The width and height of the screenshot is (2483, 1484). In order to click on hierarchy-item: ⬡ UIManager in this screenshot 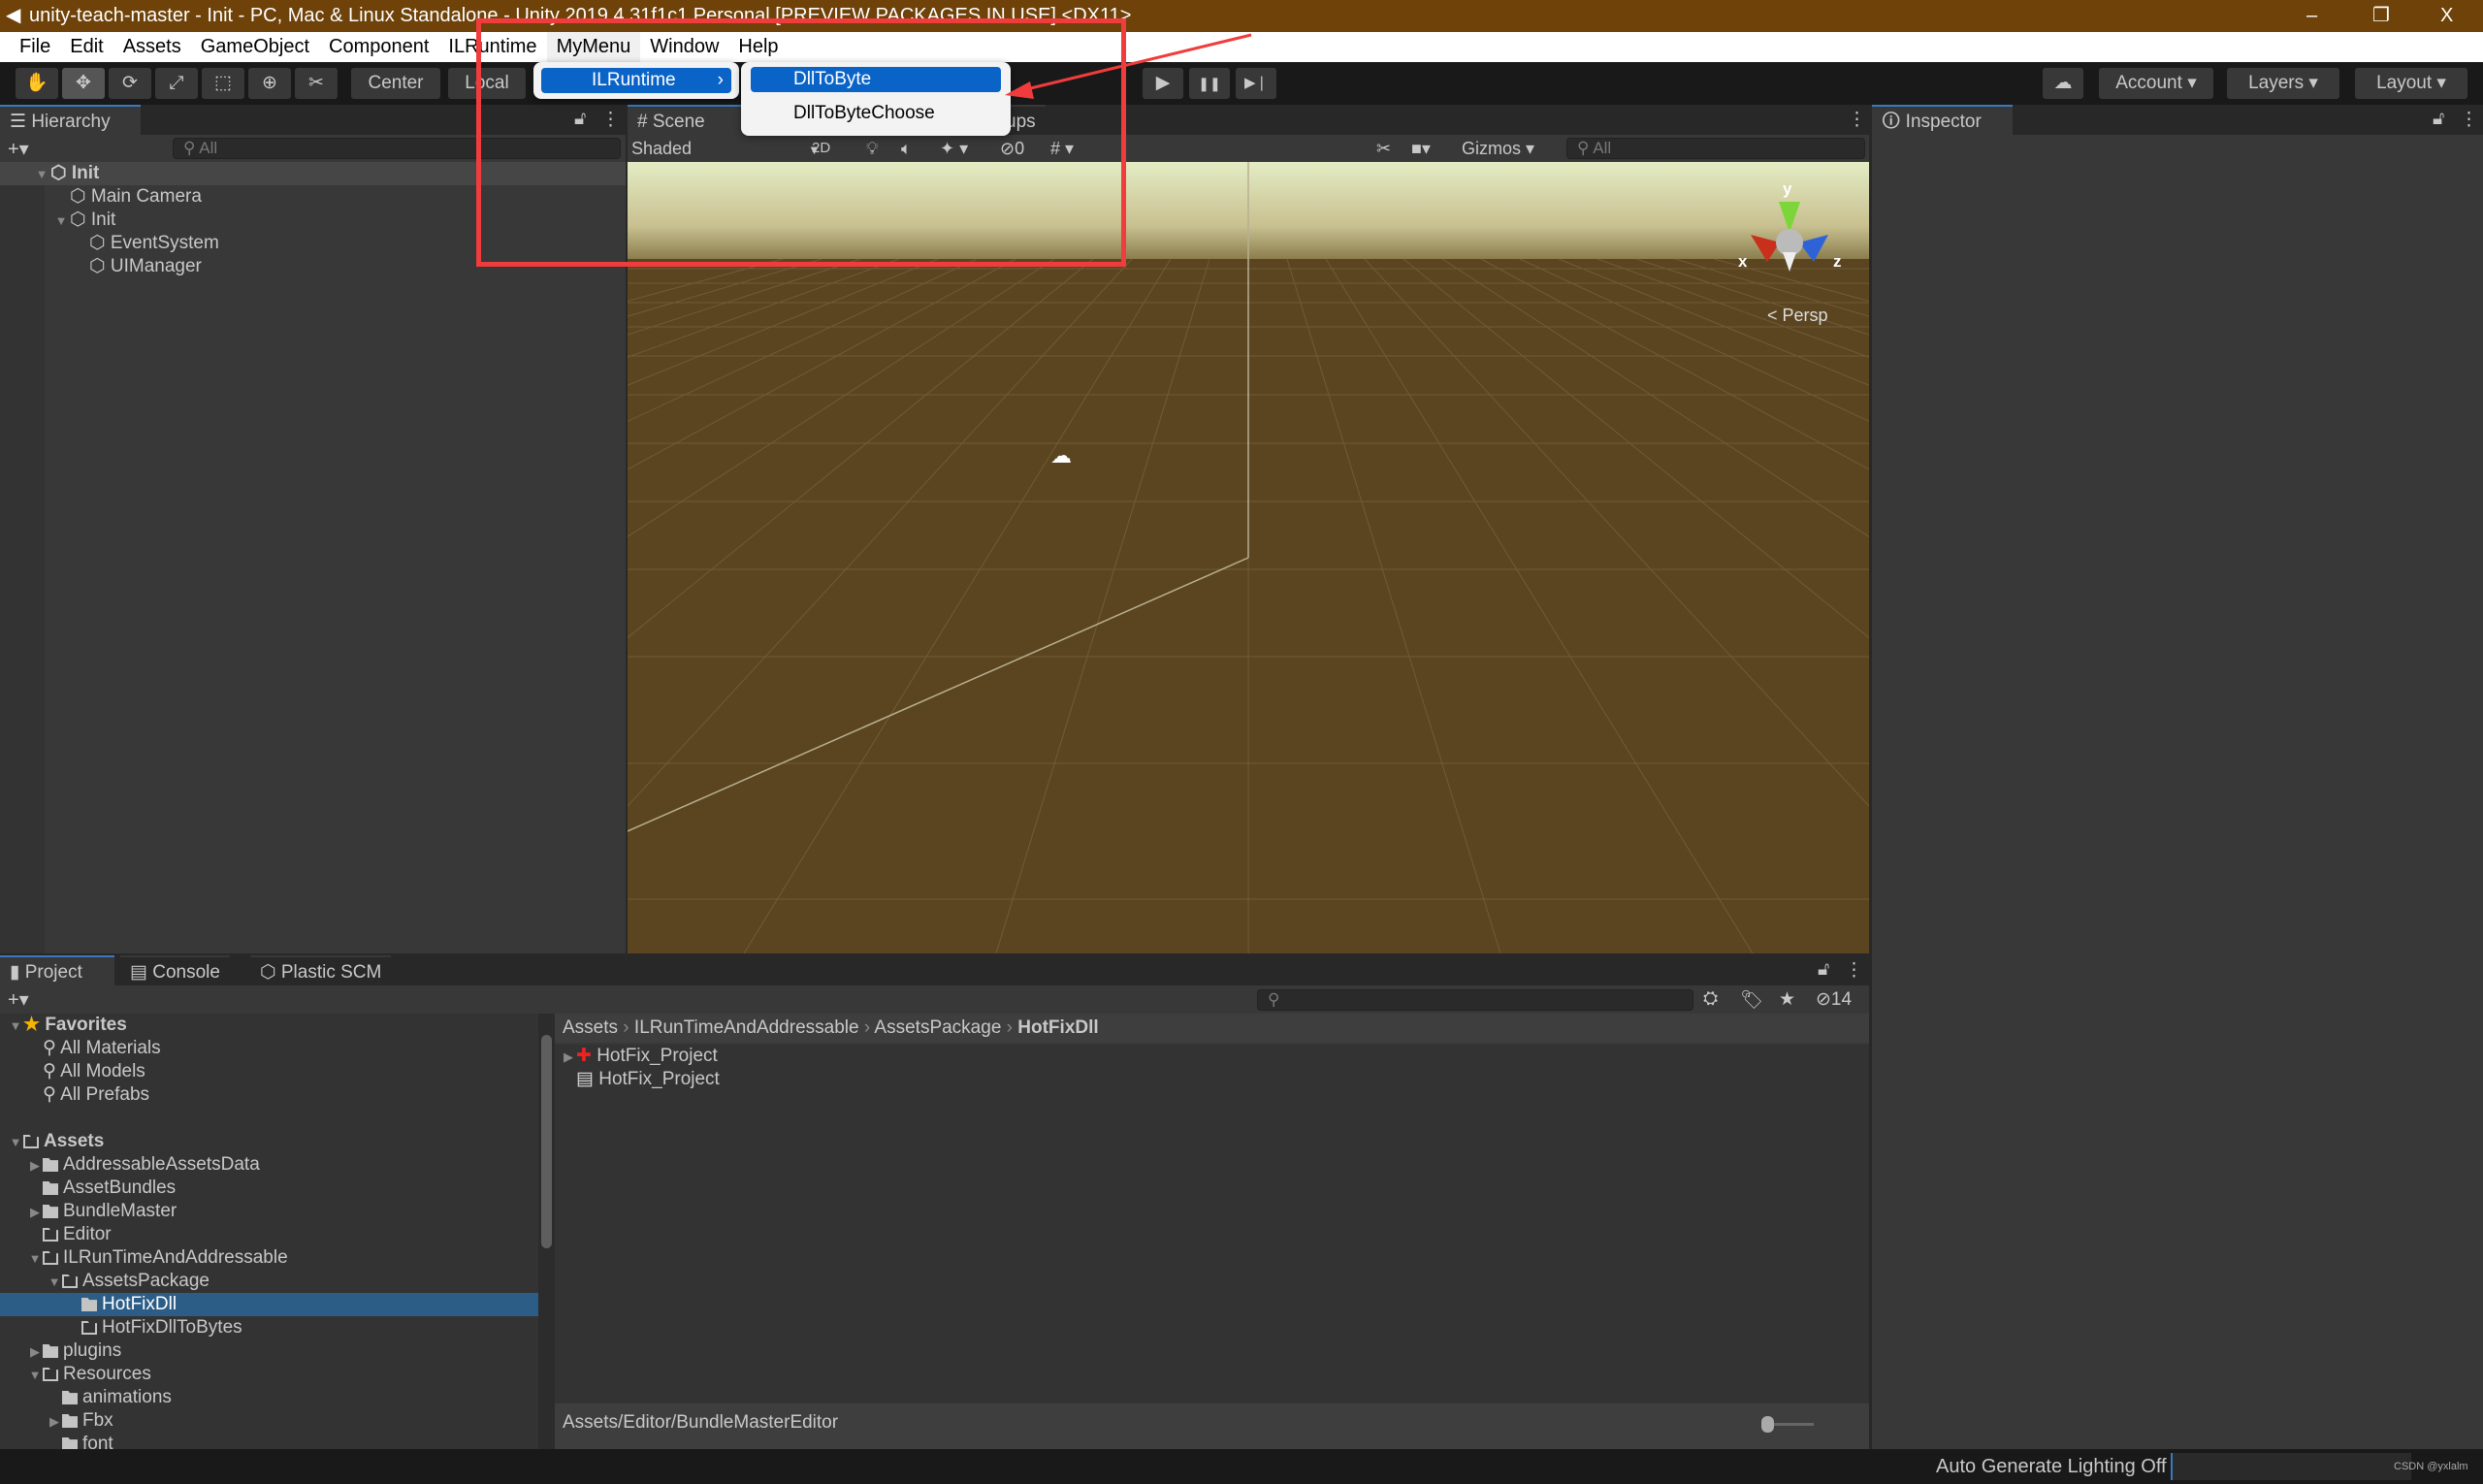, I will do `click(313, 267)`.